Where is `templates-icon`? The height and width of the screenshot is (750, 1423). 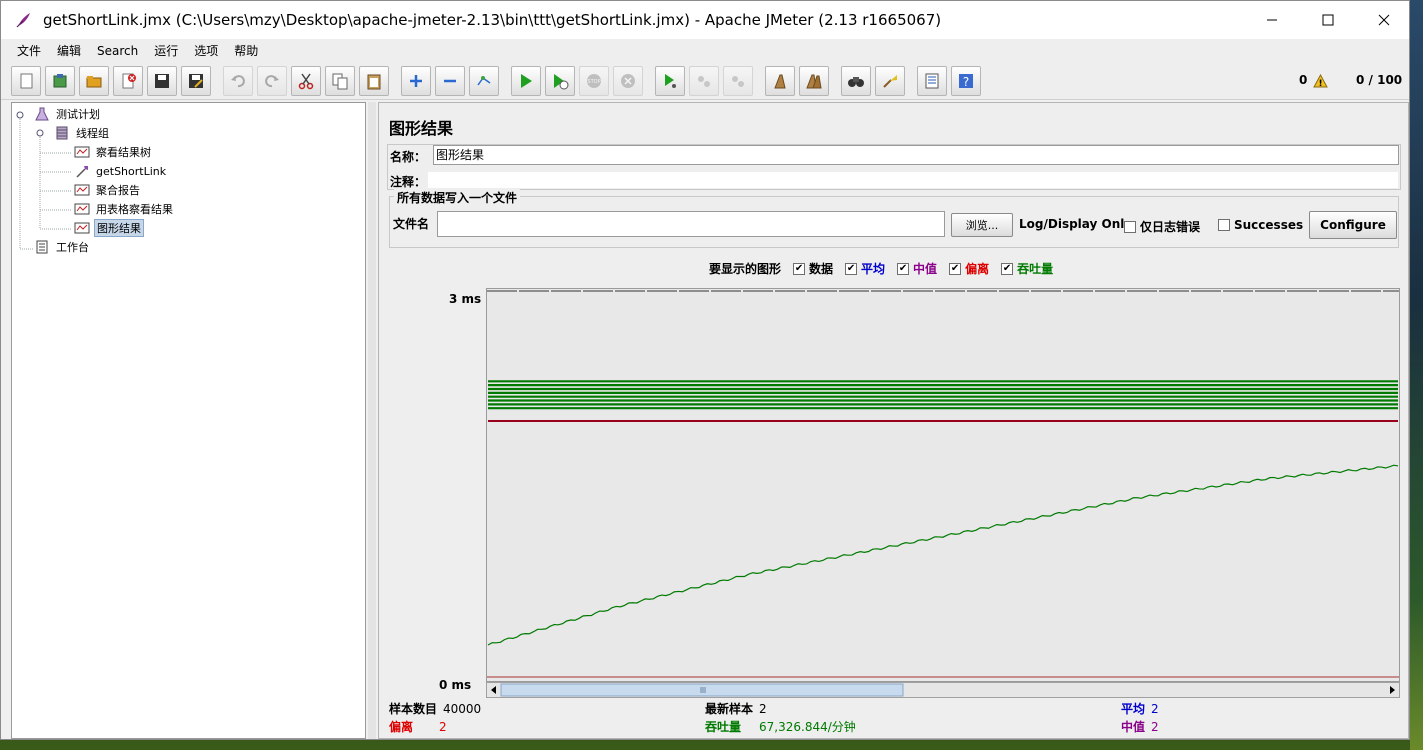
templates-icon is located at coordinates (60, 80).